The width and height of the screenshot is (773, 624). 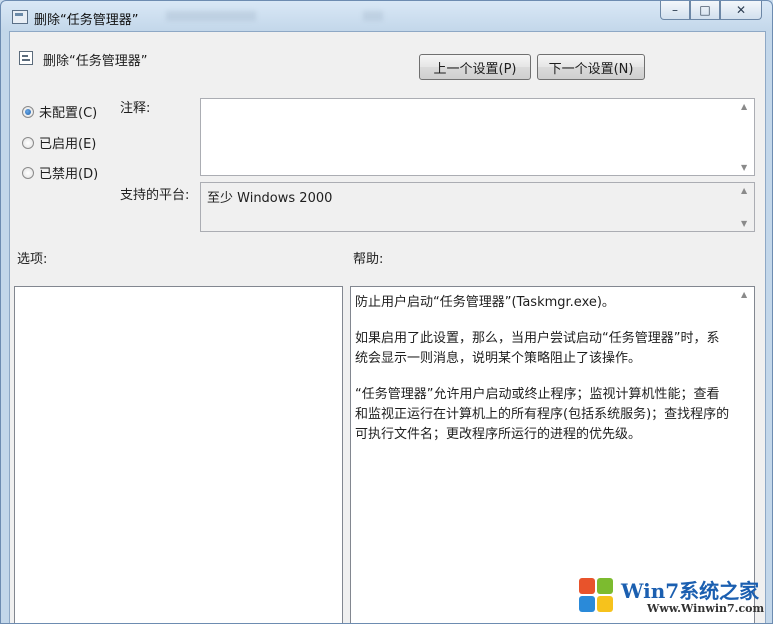 What do you see at coordinates (68, 113) in the screenshot?
I see `radio-not-configured-label: 未配置(C)` at bounding box center [68, 113].